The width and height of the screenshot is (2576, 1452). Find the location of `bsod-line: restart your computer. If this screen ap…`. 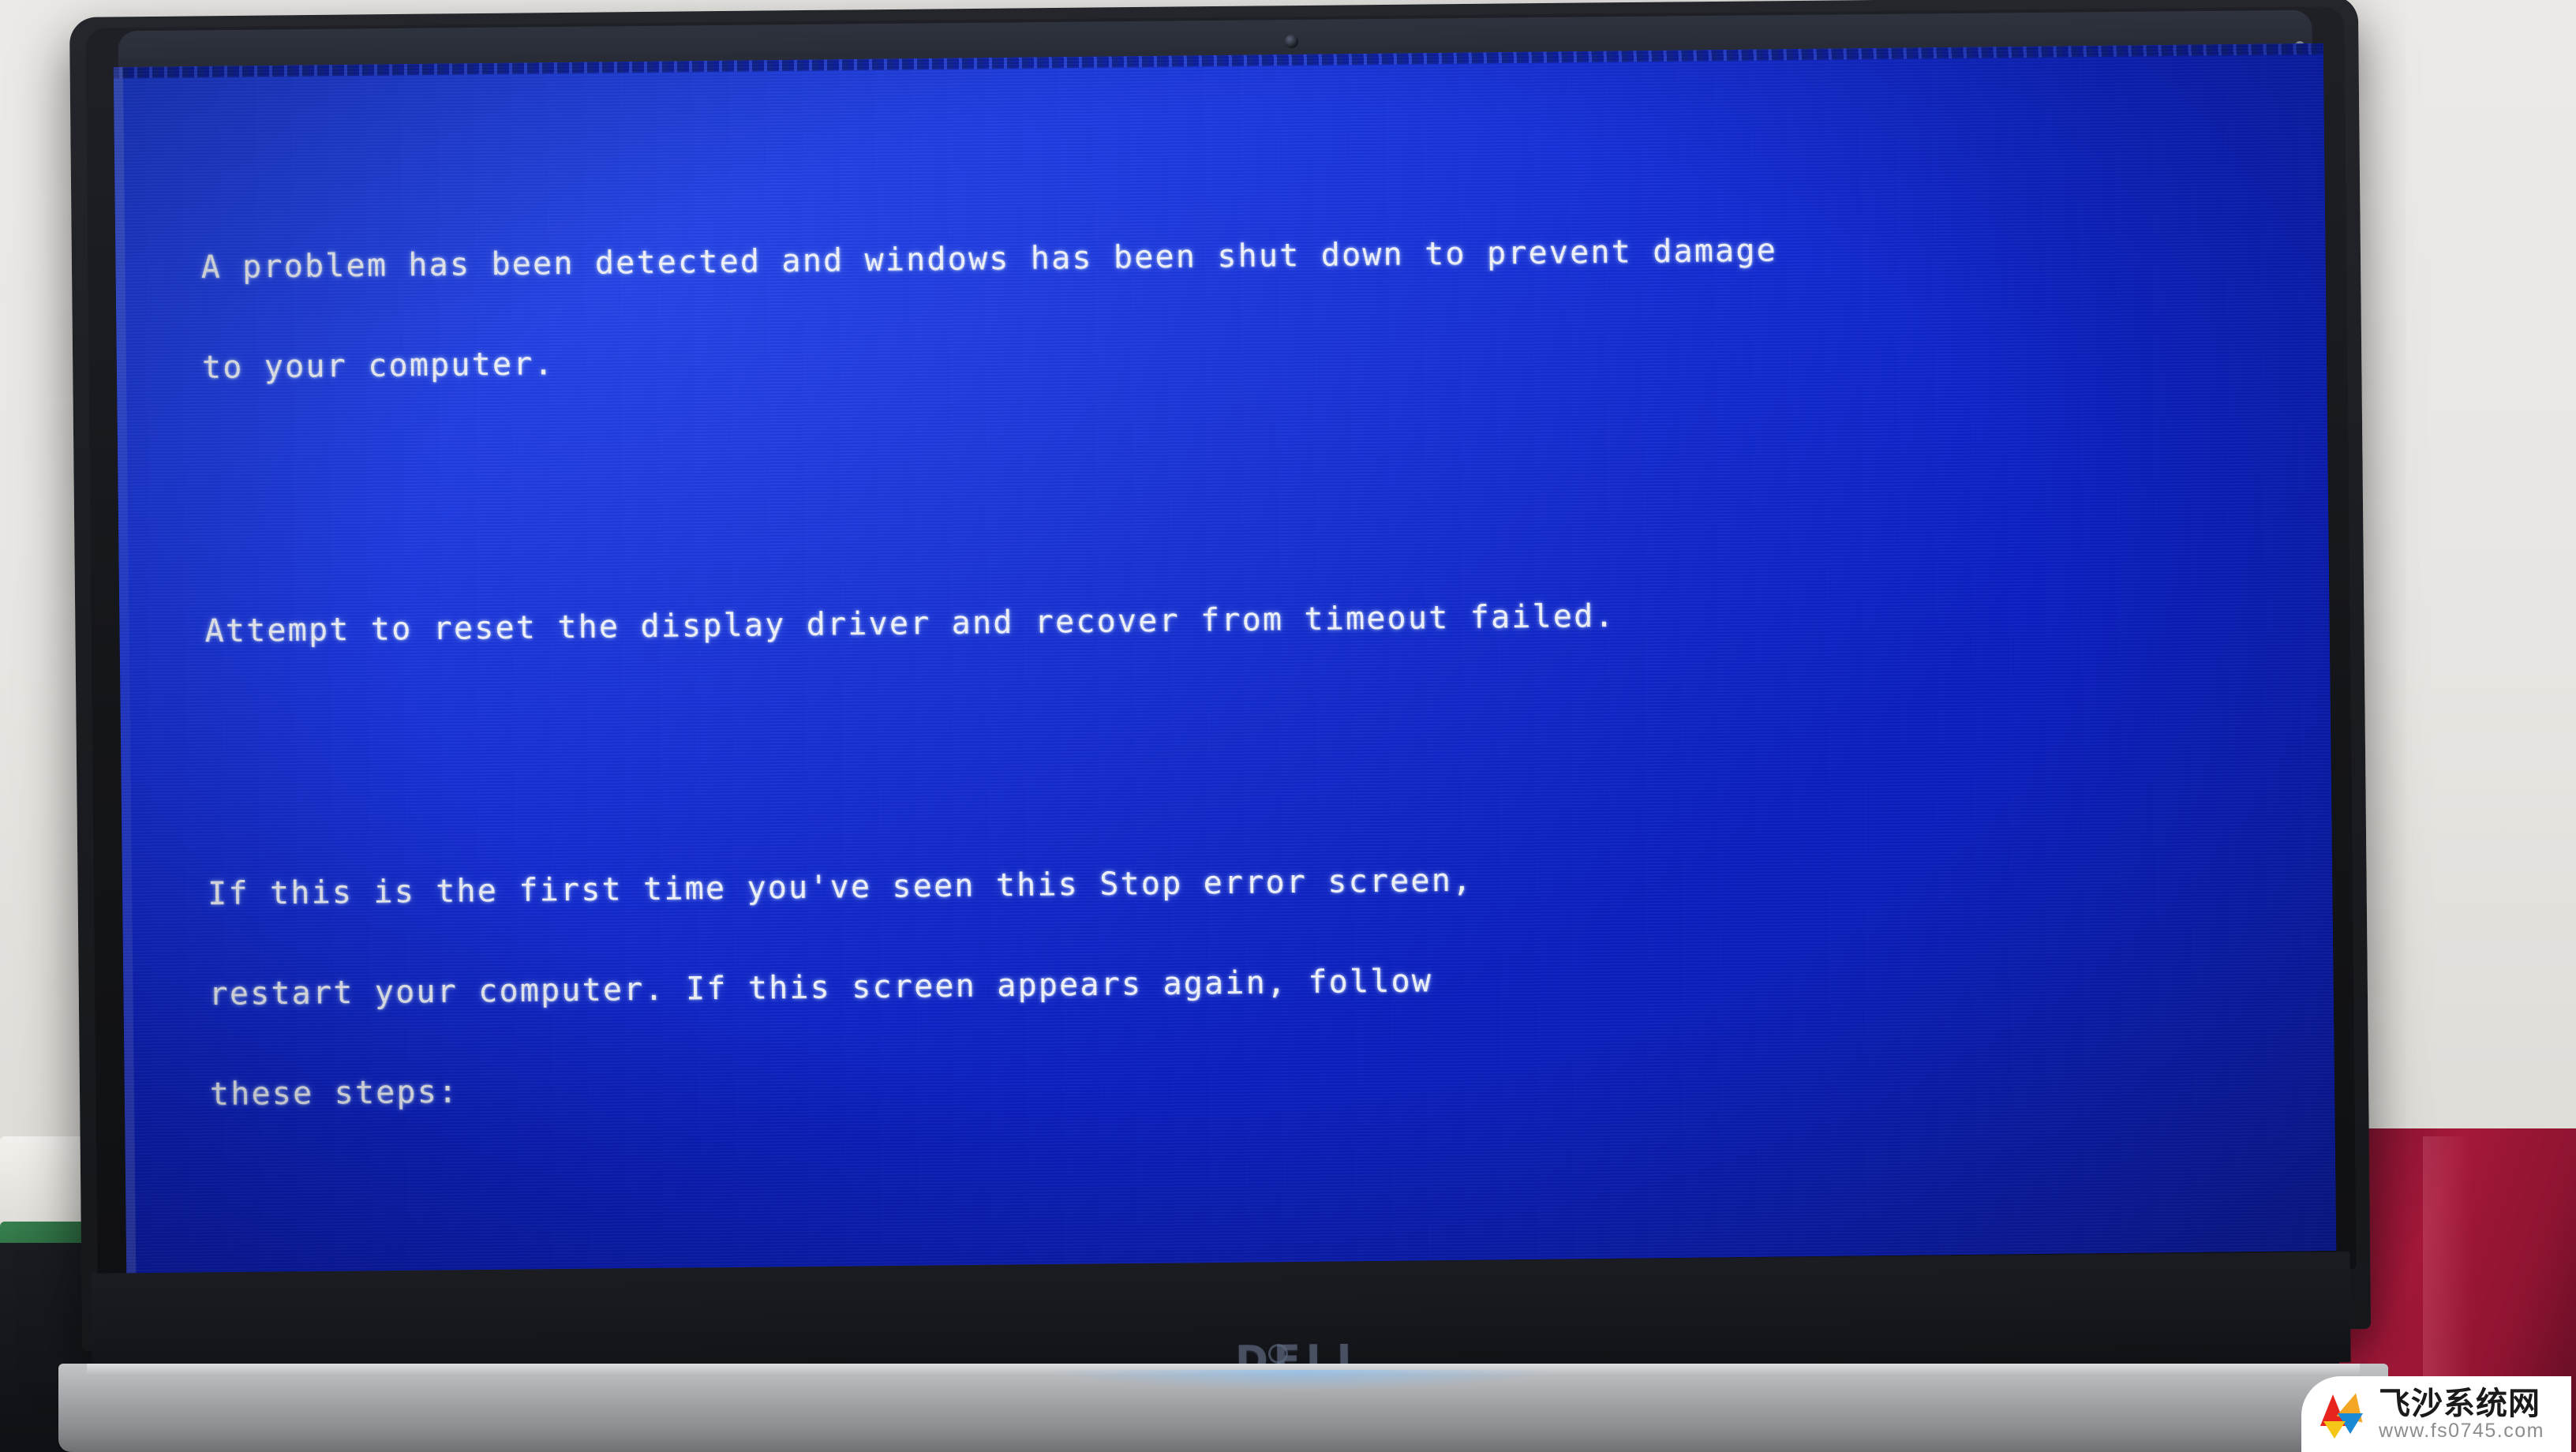

bsod-line: restart your computer. If this screen ap… is located at coordinates (820, 987).